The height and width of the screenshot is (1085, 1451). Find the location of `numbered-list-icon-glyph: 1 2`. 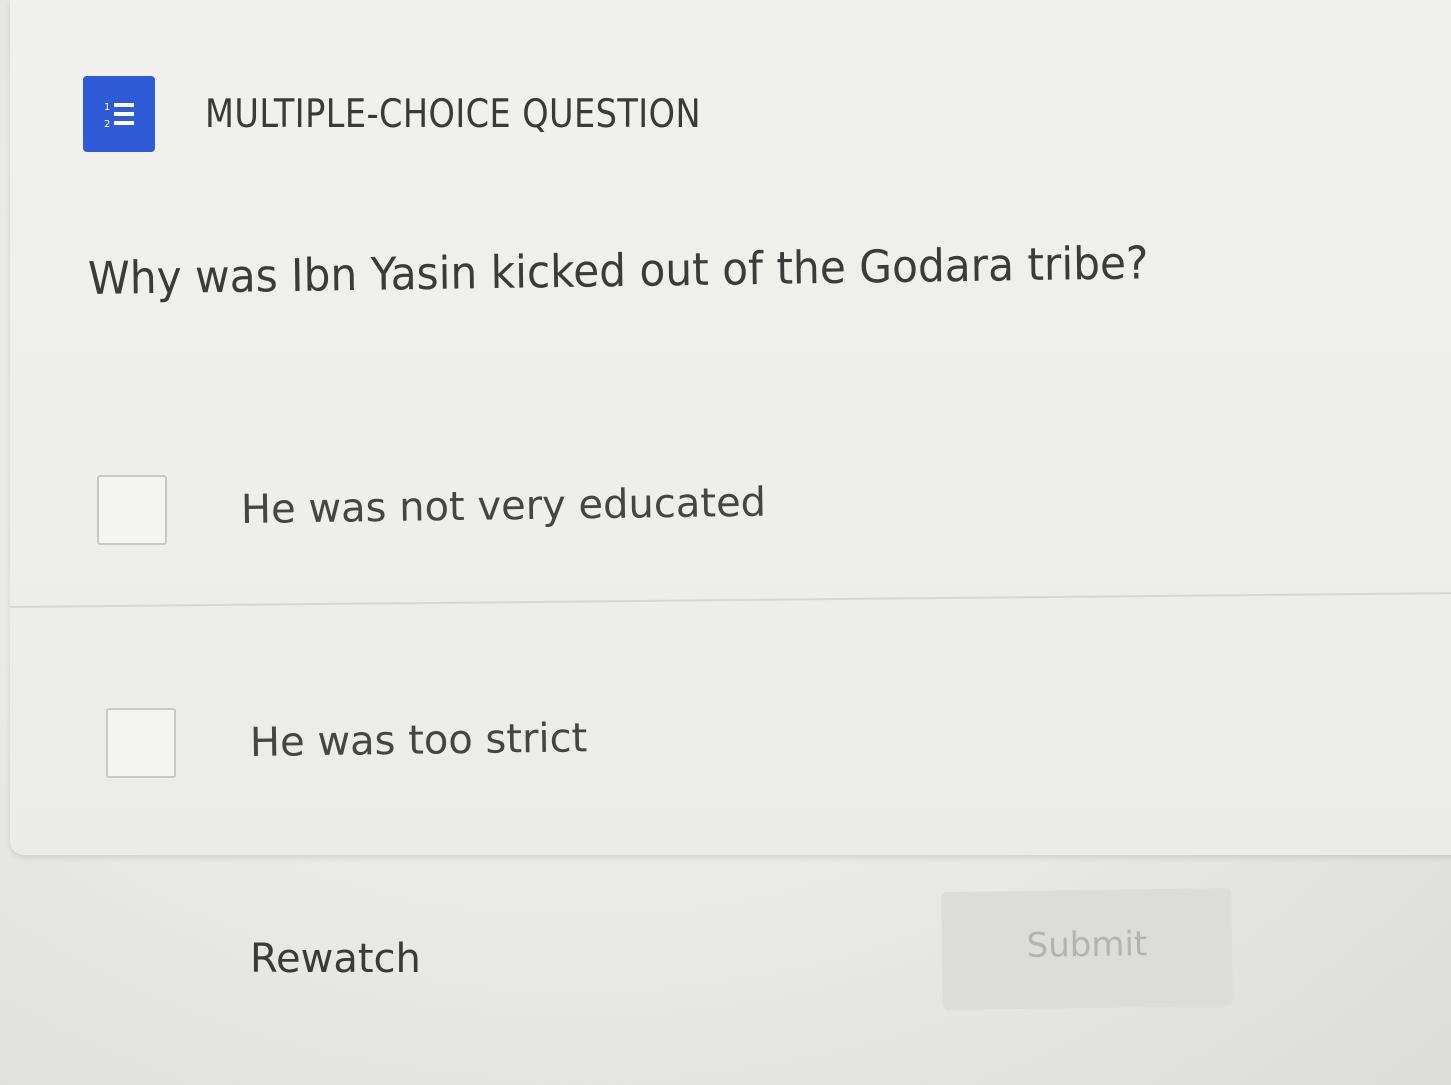

numbered-list-icon-glyph: 1 2 is located at coordinates (119, 115).